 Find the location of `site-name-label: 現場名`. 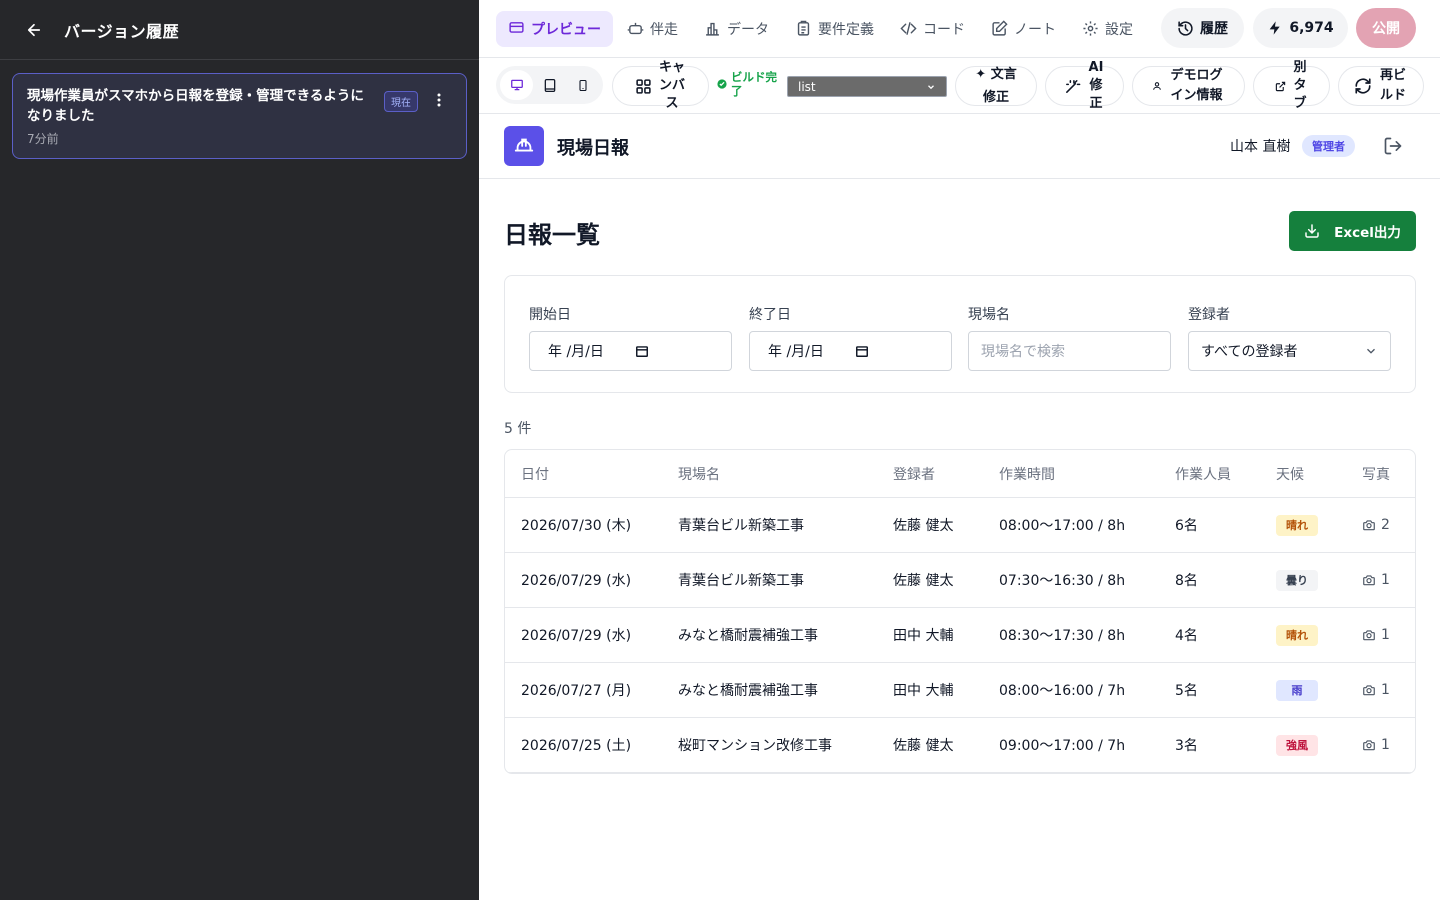

site-name-label: 現場名 is located at coordinates (989, 315).